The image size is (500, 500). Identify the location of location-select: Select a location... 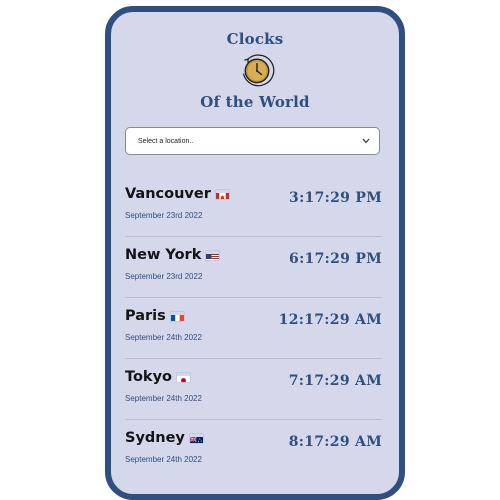
(252, 141).